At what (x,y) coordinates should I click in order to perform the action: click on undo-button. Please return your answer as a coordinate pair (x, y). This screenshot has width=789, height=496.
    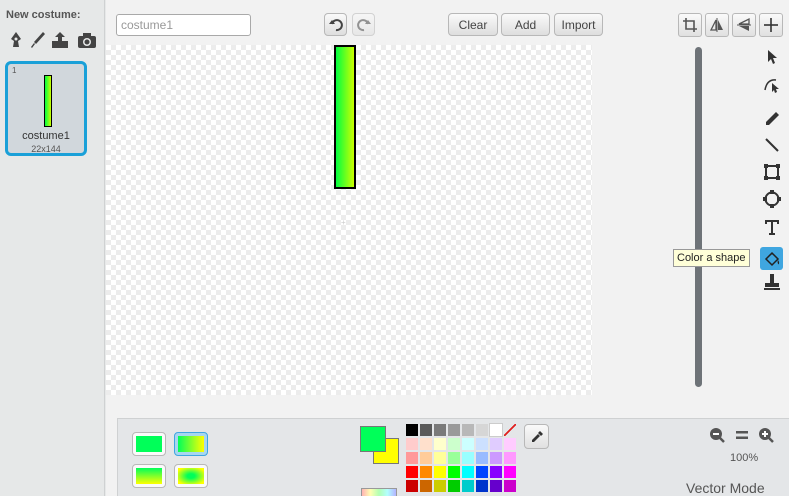
    Looking at the image, I should click on (335, 24).